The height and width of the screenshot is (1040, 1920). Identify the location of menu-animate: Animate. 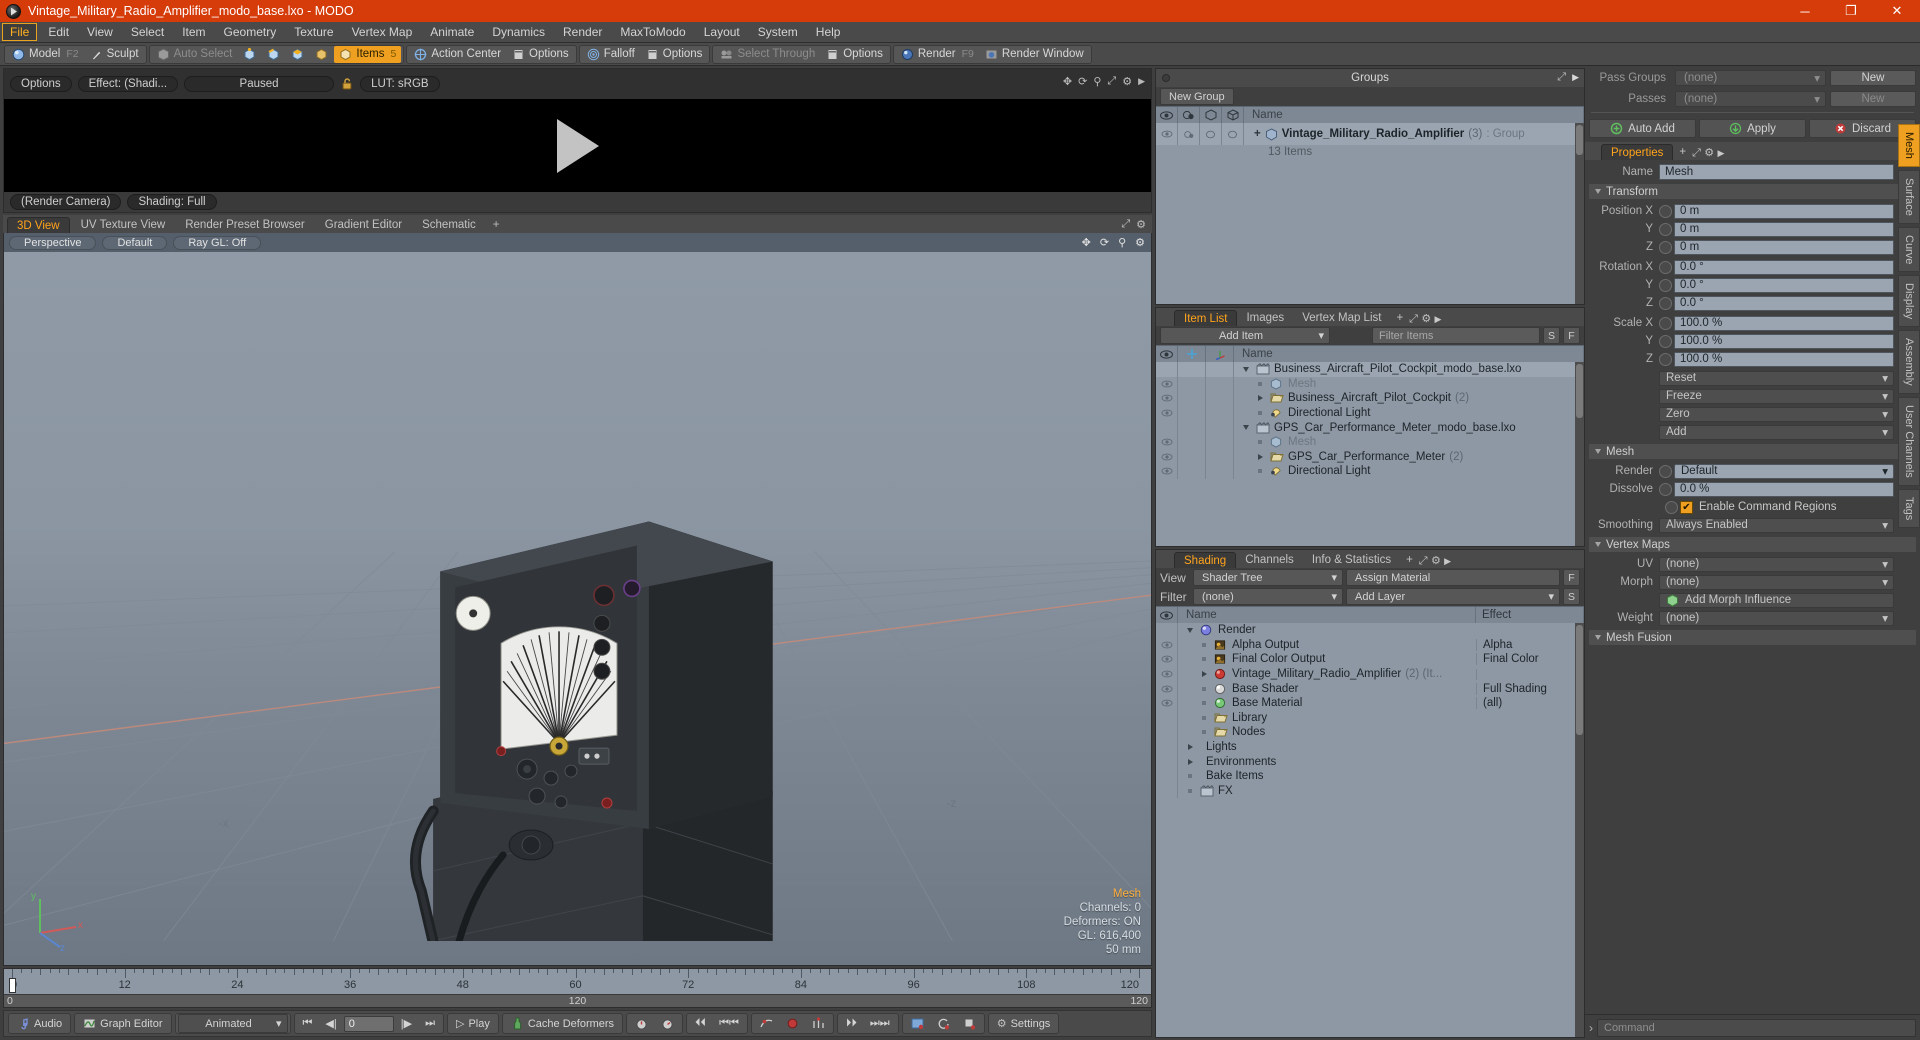
(452, 32).